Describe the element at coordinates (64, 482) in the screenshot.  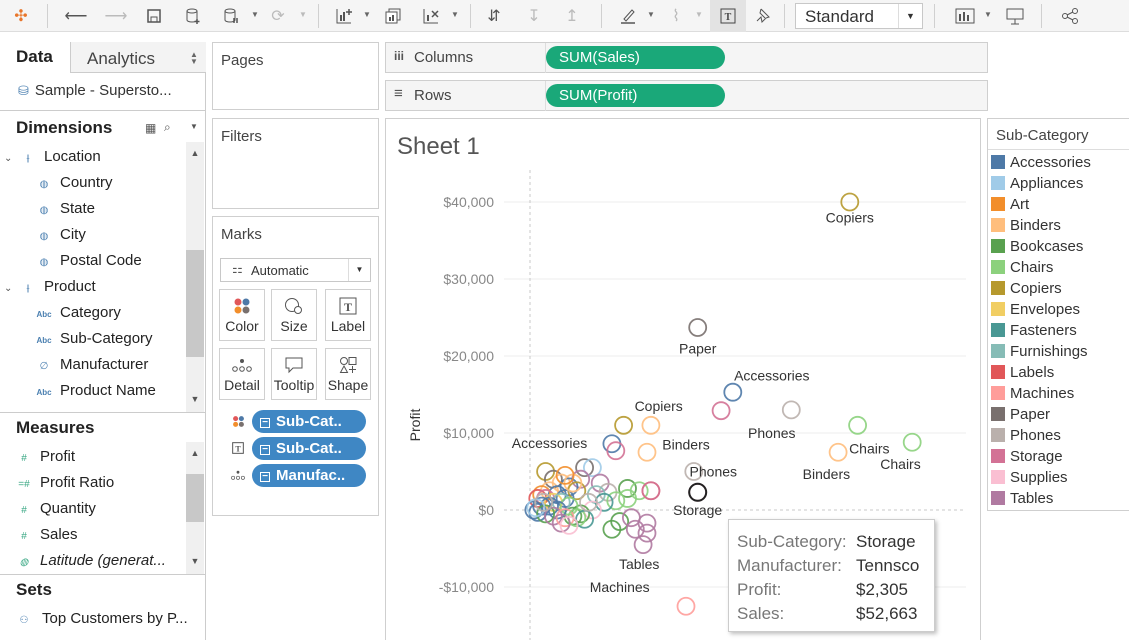
I see `measure-profit-ratio: =# Profit Ratio` at that location.